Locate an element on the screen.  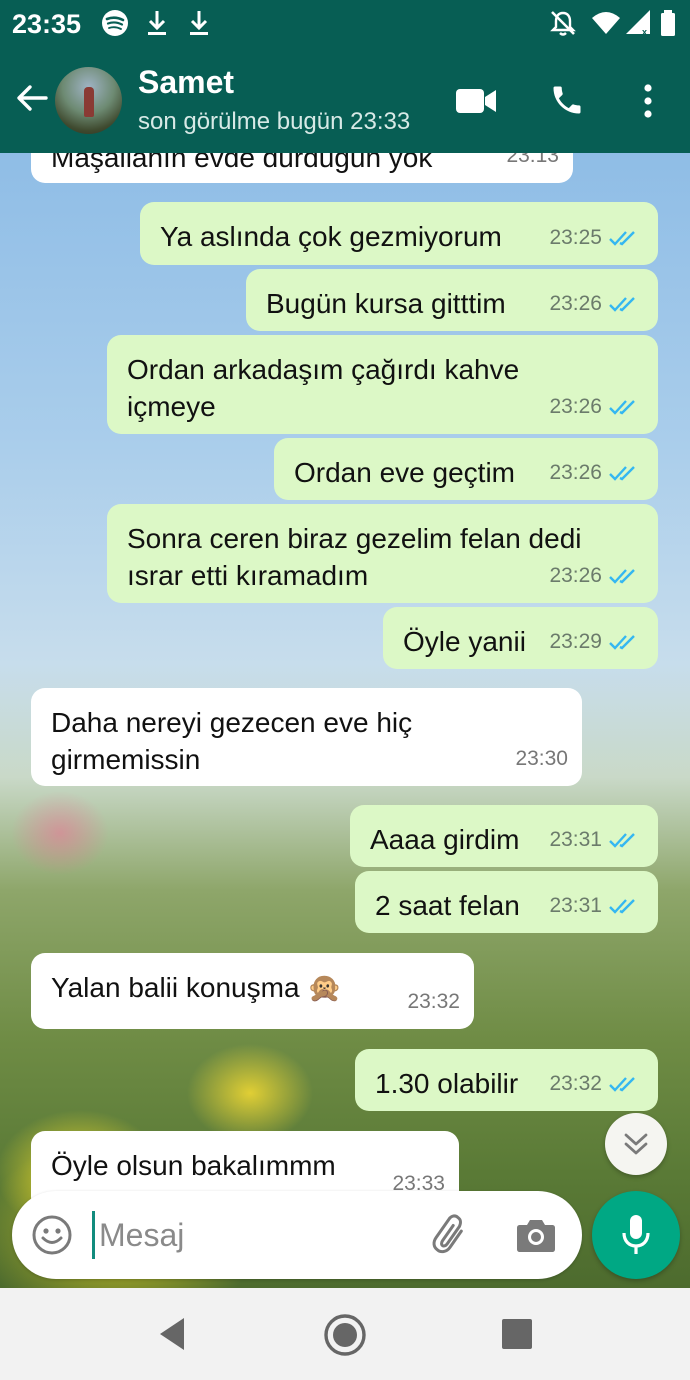
message-outgoing: Öyle yanii 23:29 is located at coordinates (520, 638).